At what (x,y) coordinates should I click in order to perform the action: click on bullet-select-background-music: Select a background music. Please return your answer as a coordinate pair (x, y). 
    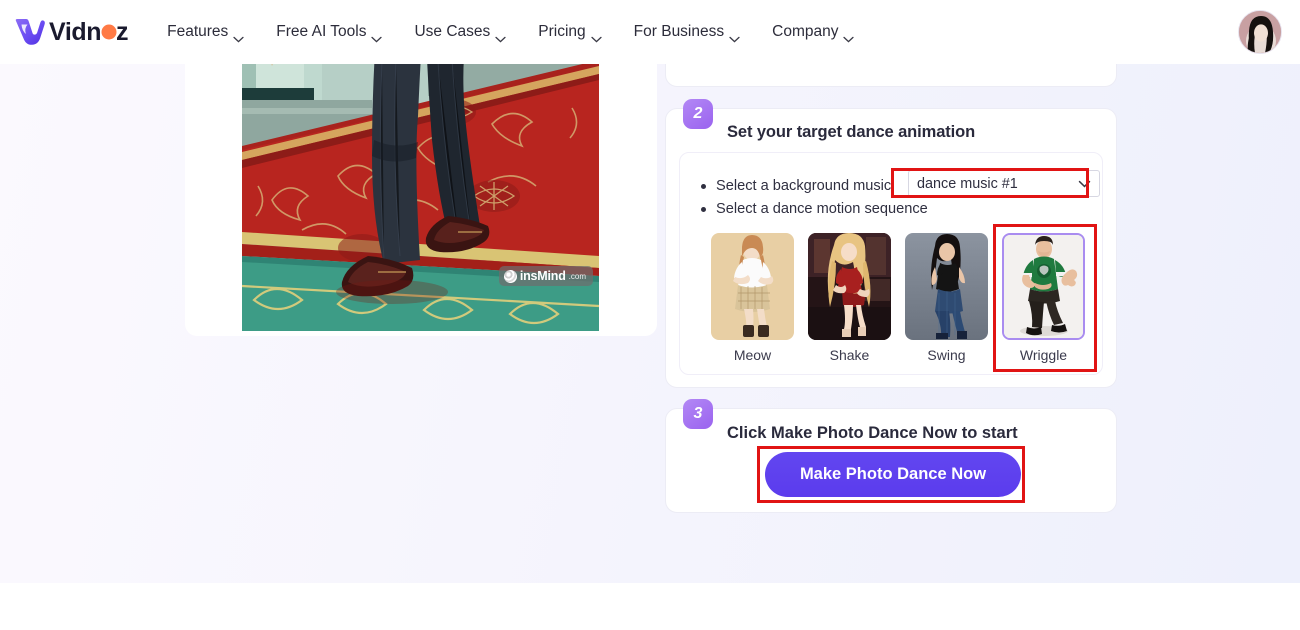
    Looking at the image, I should click on (796, 186).